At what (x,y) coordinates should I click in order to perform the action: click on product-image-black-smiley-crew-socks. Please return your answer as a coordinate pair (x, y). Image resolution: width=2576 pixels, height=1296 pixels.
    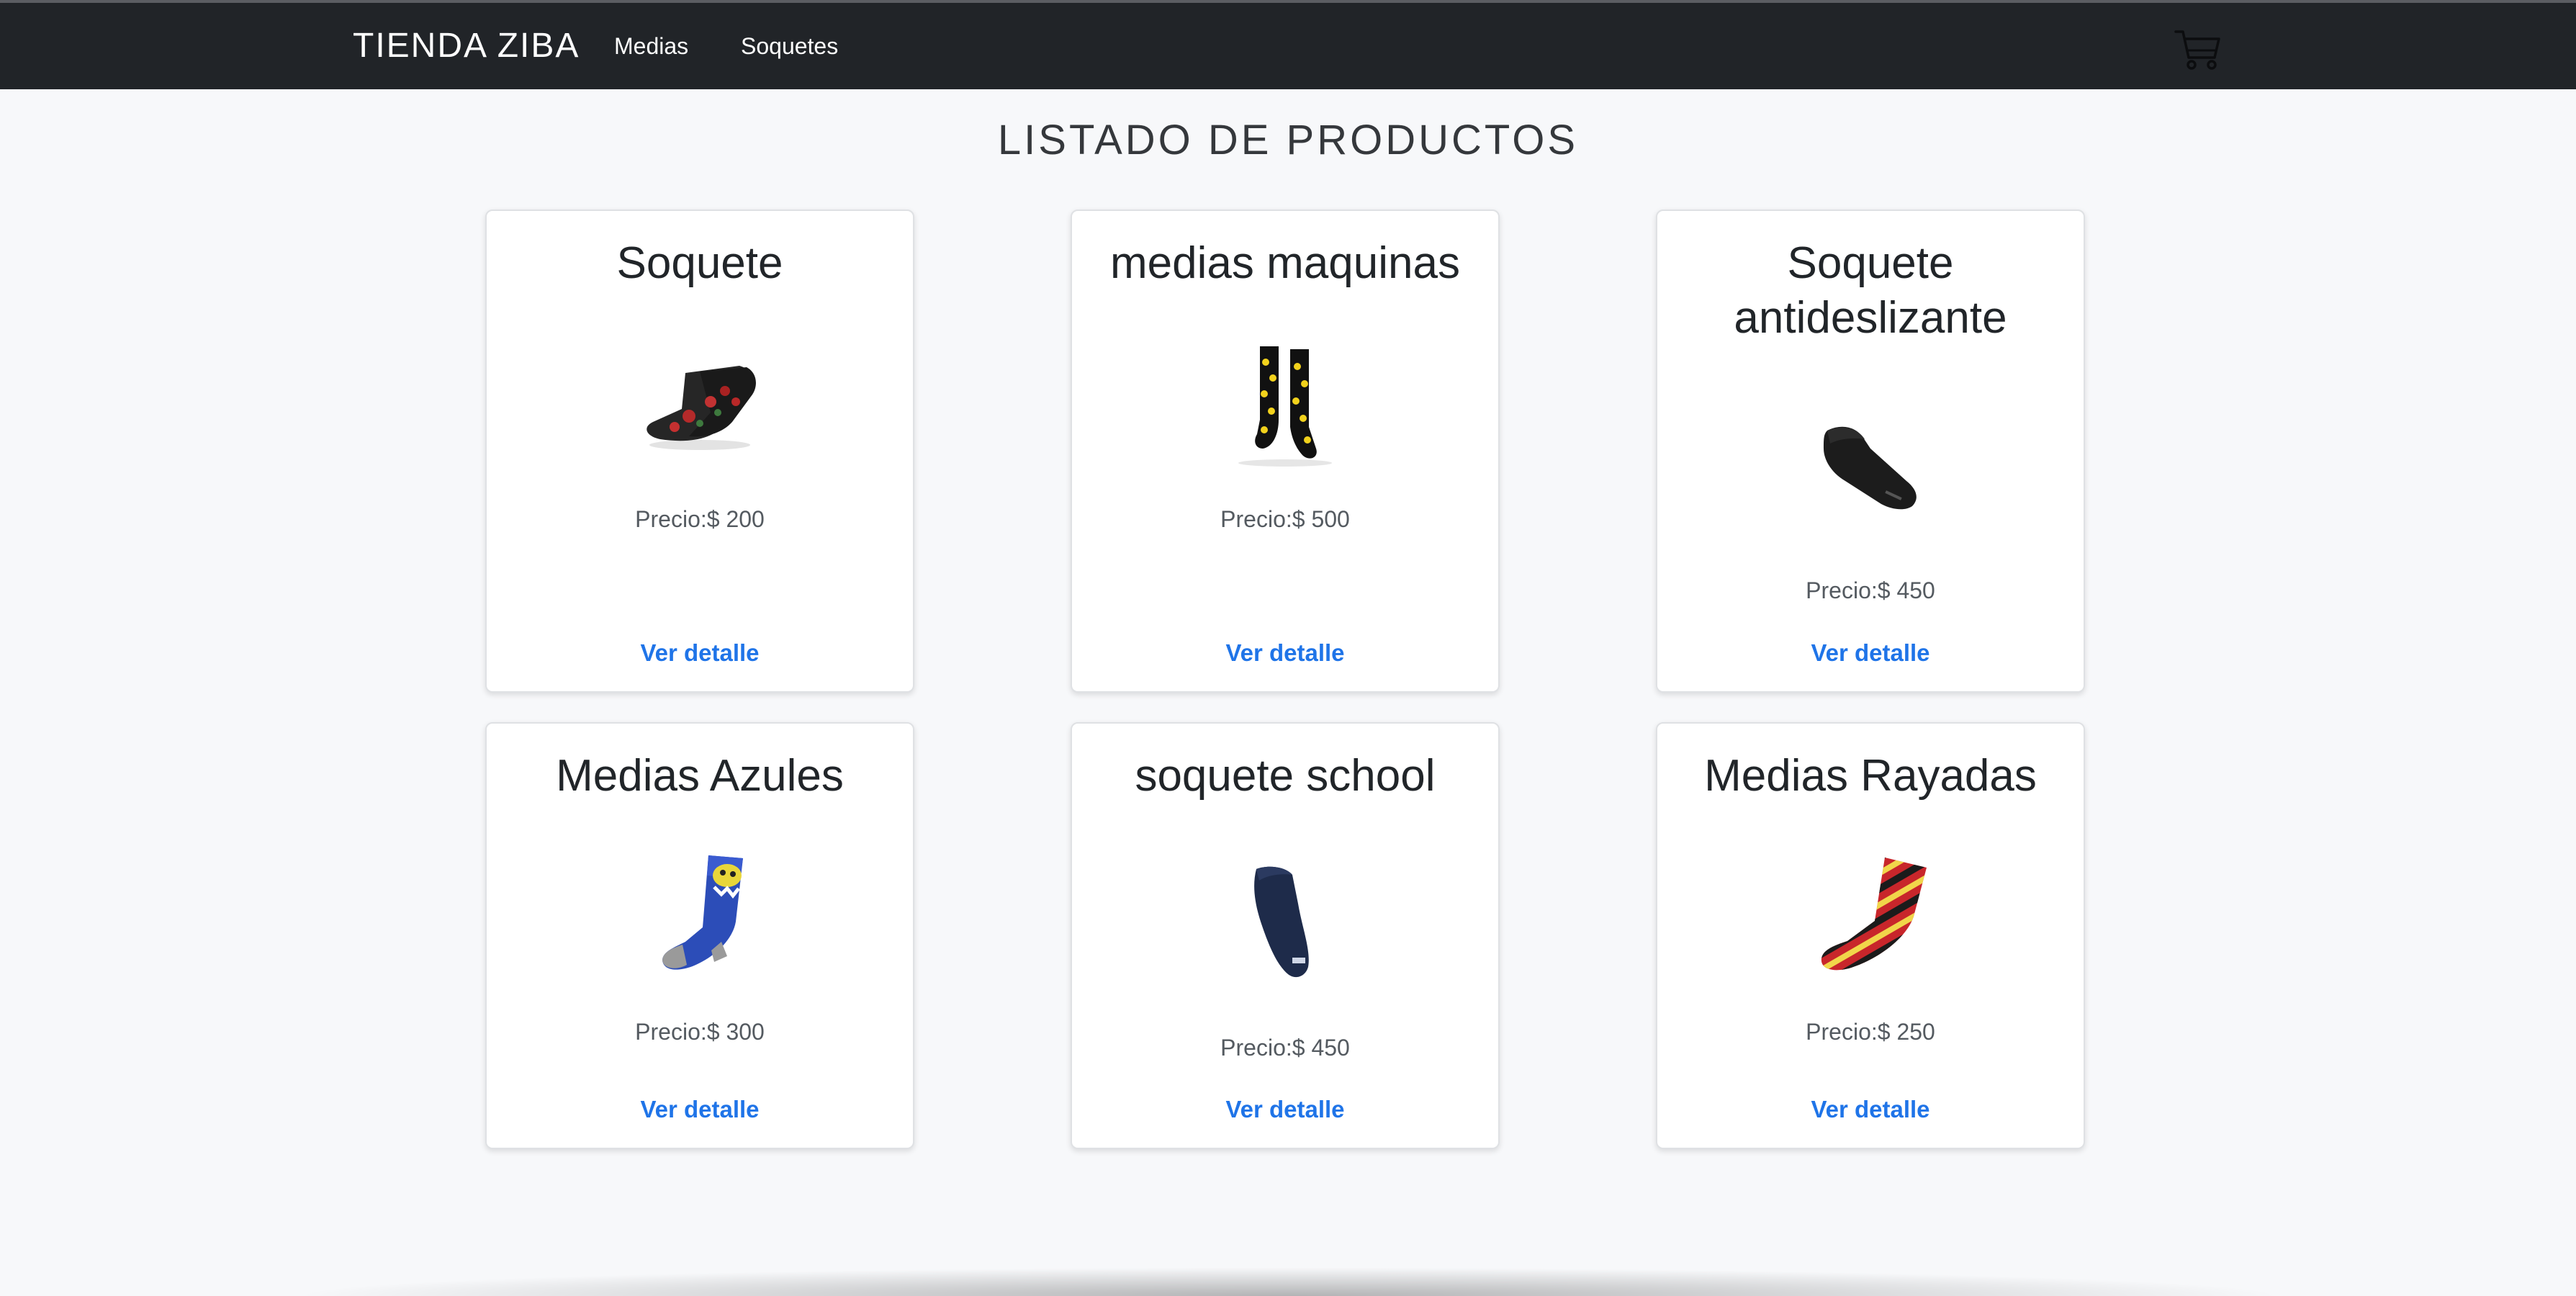
    Looking at the image, I should click on (1285, 407).